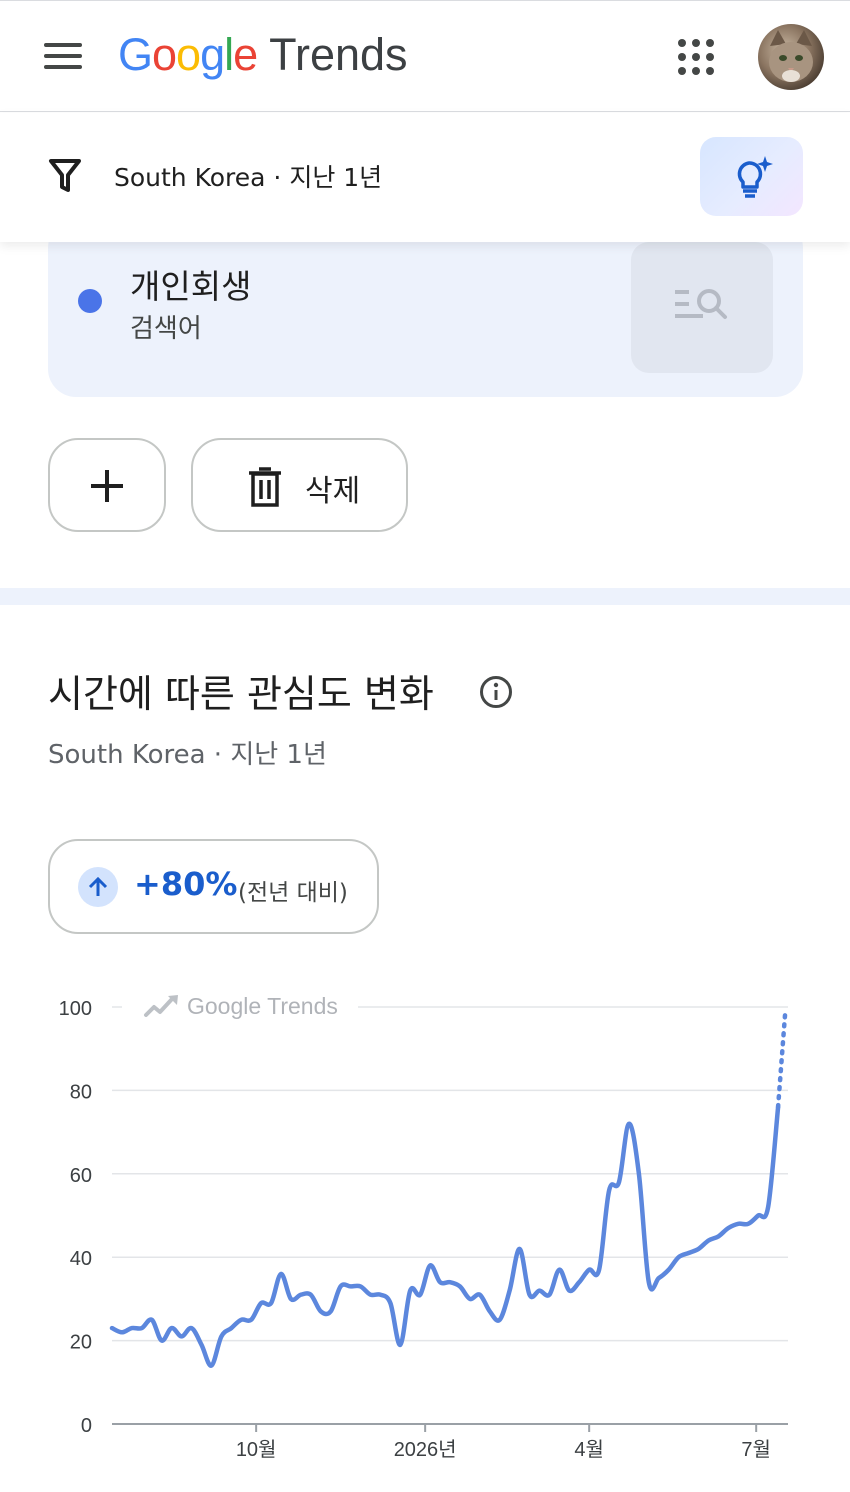  Describe the element at coordinates (496, 692) in the screenshot. I see `info-icon` at that location.